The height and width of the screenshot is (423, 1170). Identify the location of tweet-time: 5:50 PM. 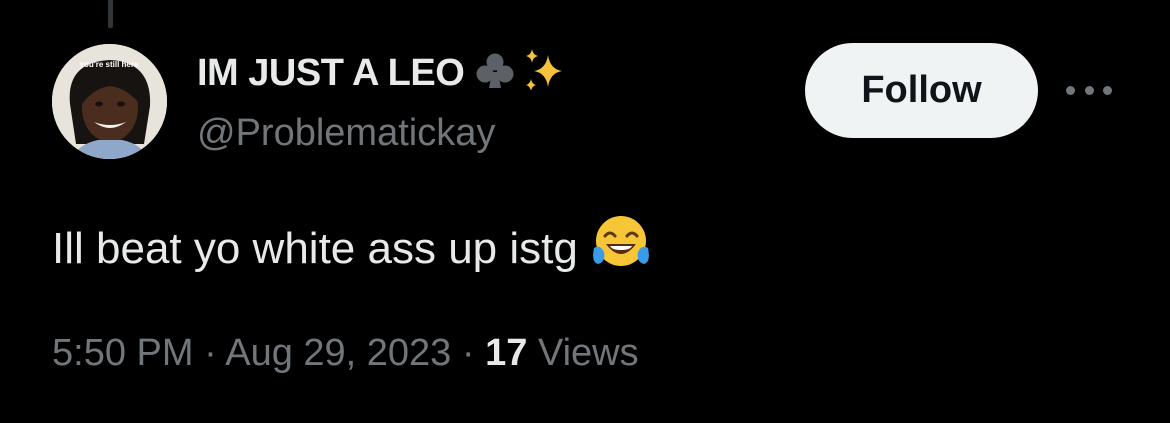
(123, 353).